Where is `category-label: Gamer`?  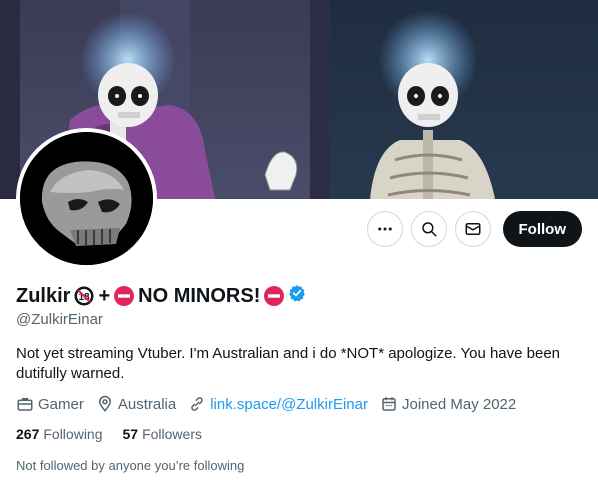
category-label: Gamer is located at coordinates (61, 404).